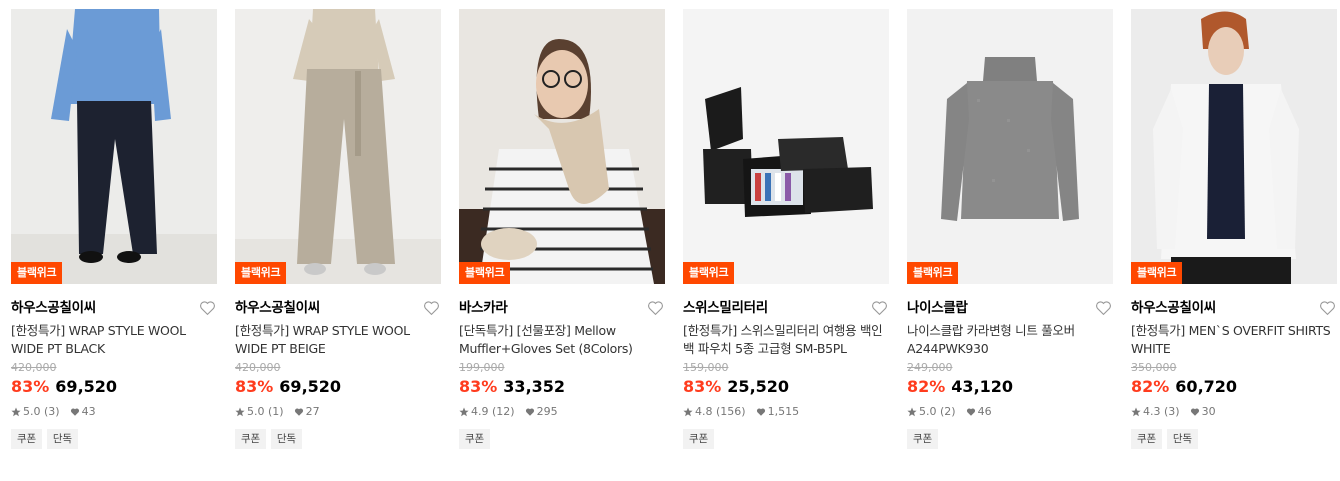 The height and width of the screenshot is (481, 1340). Describe the element at coordinates (1010, 308) in the screenshot. I see `brand-name: 나이스클랍` at that location.